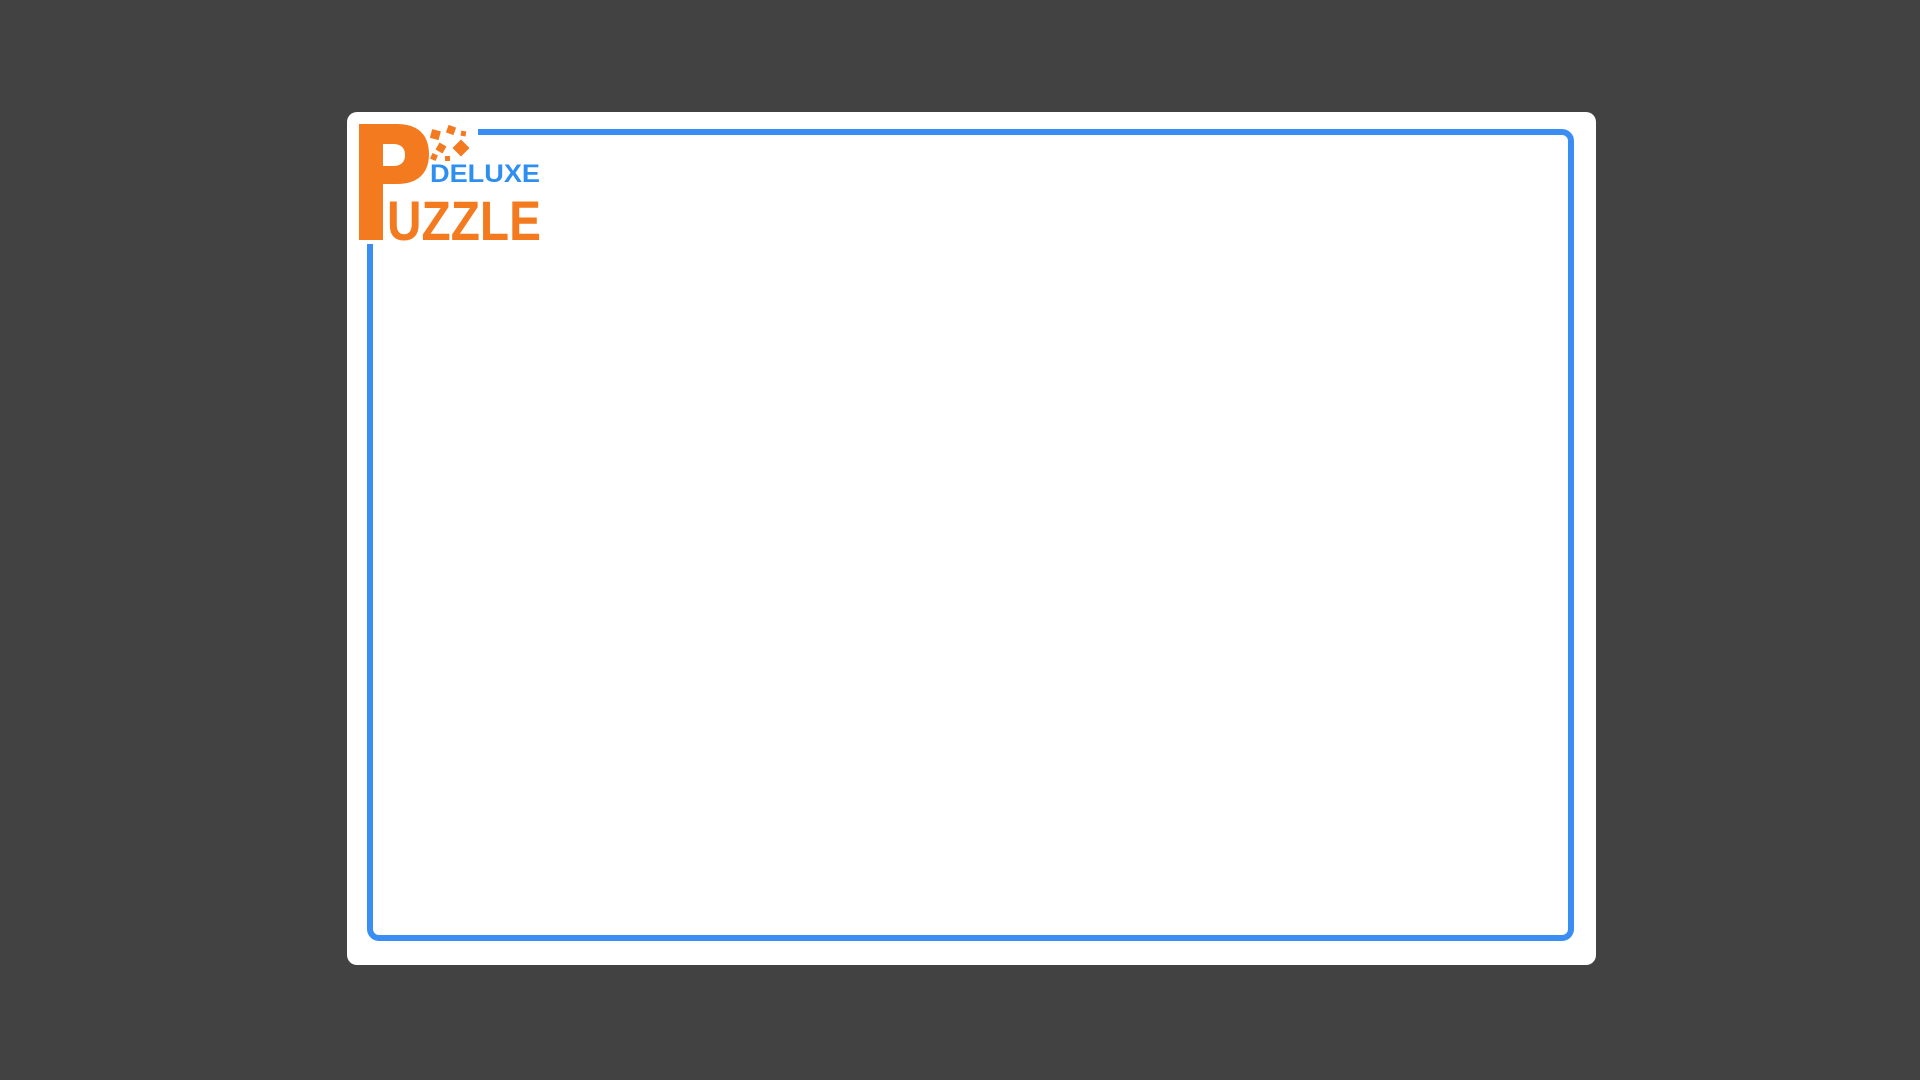  I want to click on puzzle-deluxe-logo: DELUXE UZZLE, so click(452, 184).